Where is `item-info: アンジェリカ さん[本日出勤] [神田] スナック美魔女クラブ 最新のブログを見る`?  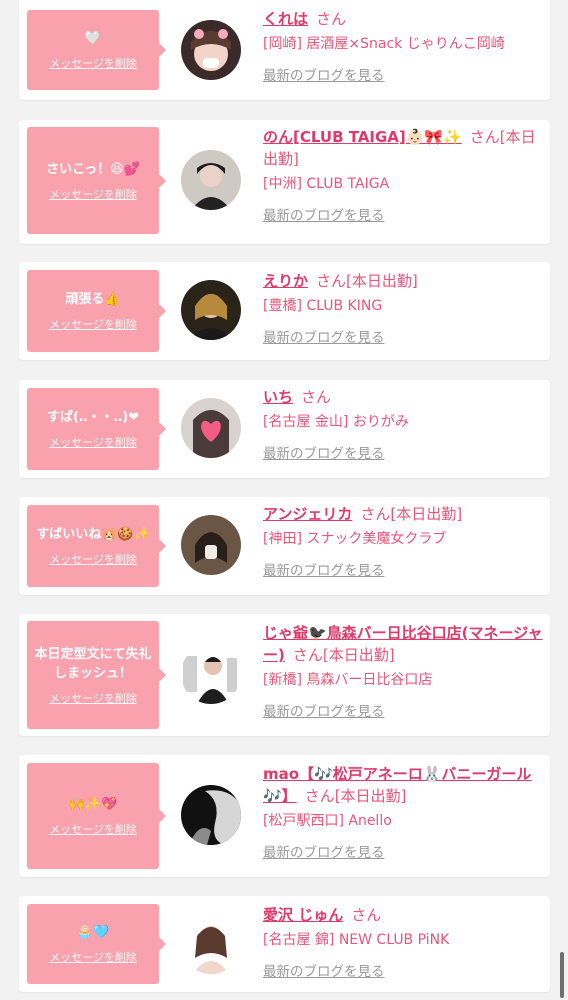
item-info: アンジェリカ さん[本日出勤] [神田] スナック美魔女クラブ 最新のブログを見る is located at coordinates (403, 541).